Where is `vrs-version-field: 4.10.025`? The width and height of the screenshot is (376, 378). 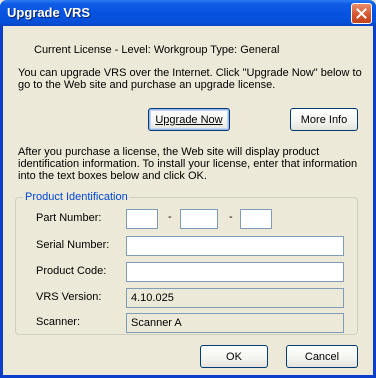 vrs-version-field: 4.10.025 is located at coordinates (235, 298).